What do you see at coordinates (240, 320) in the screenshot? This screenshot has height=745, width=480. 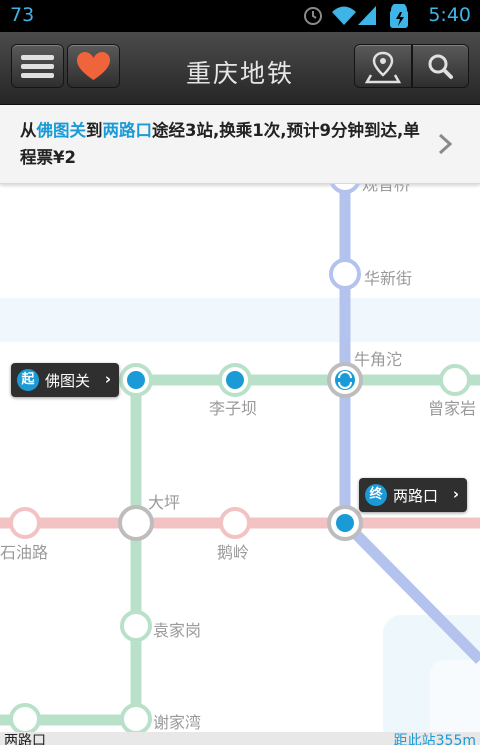 I see `river-area` at bounding box center [240, 320].